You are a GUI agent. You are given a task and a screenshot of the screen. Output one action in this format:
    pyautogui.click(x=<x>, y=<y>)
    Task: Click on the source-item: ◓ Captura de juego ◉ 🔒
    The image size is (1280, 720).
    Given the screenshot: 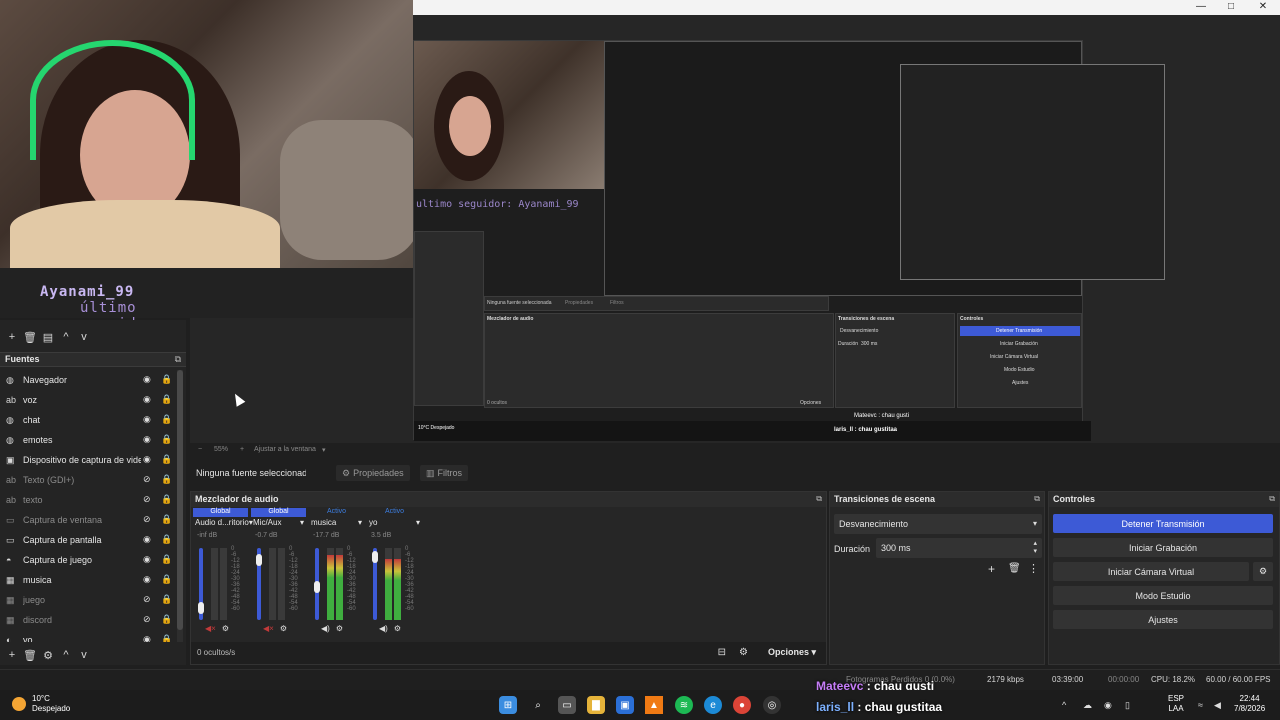 What is the action you would take?
    pyautogui.click(x=93, y=560)
    